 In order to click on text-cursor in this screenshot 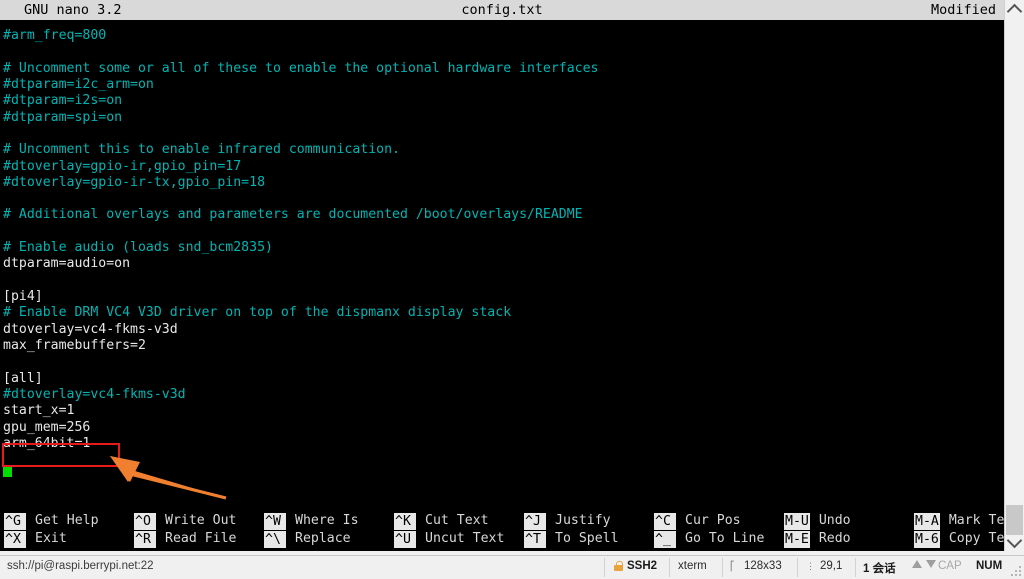, I will do `click(7, 471)`.